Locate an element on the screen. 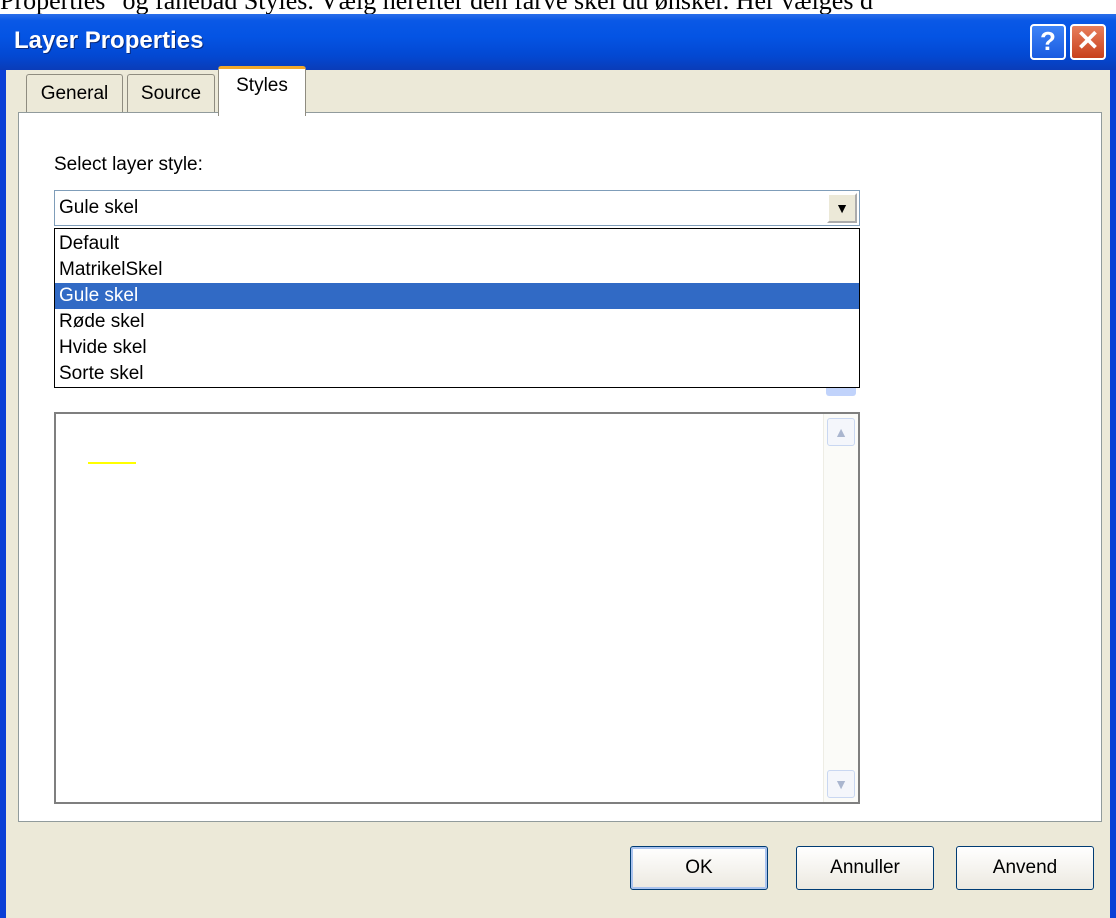 The height and width of the screenshot is (918, 1116). scroll-down-arrow-icon: ▼ is located at coordinates (841, 784).